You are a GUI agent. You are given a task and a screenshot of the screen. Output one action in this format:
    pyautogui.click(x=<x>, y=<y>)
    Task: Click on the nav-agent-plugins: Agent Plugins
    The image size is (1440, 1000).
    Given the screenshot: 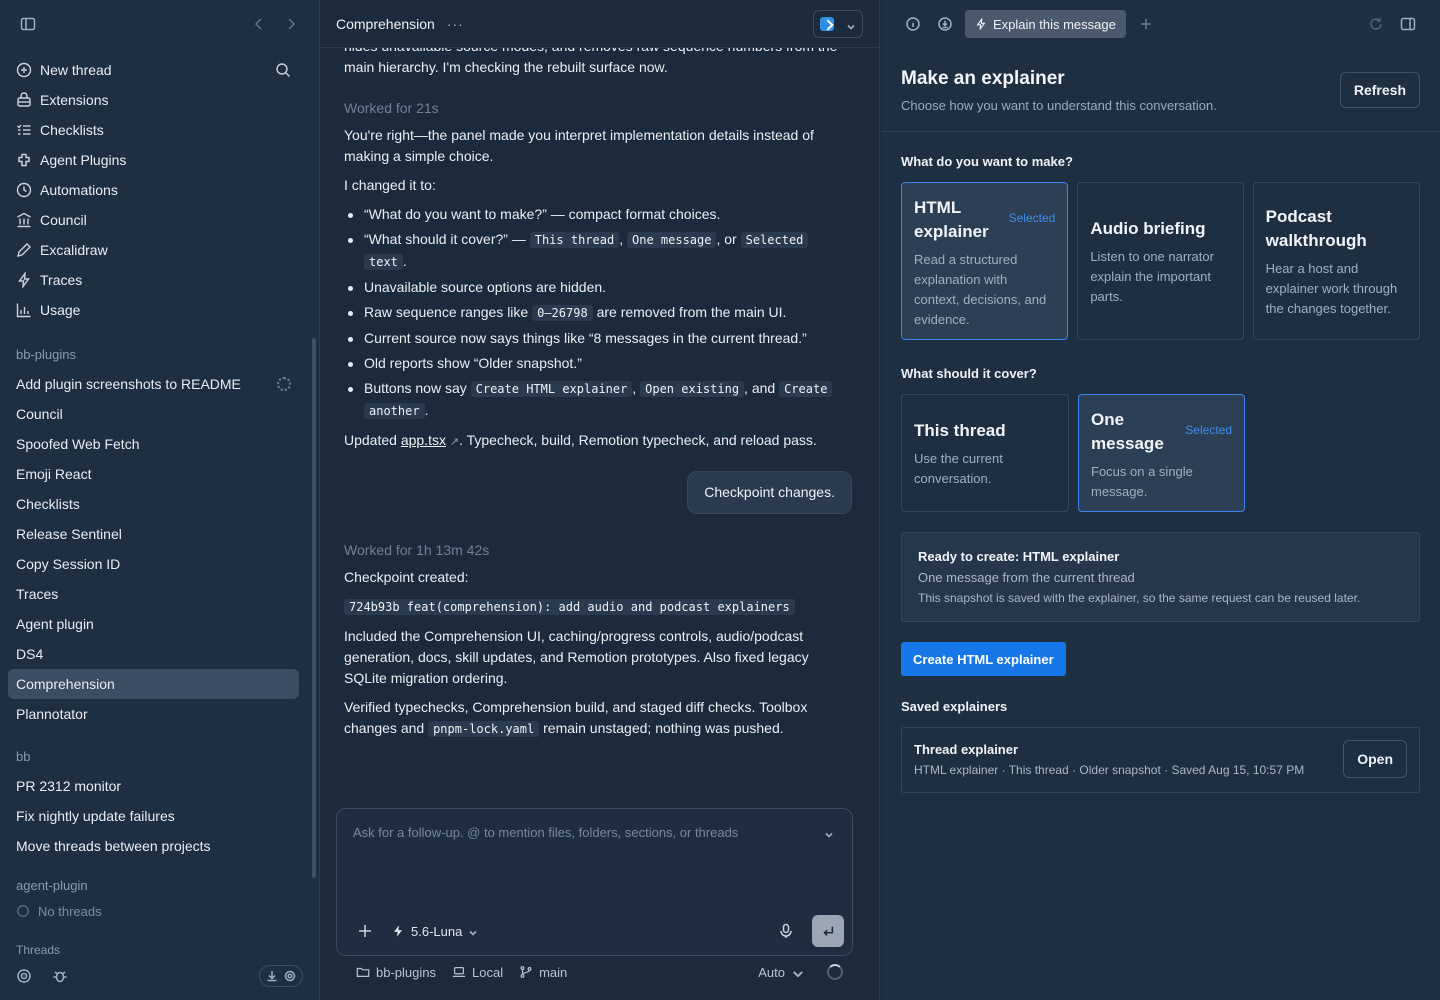 What is the action you would take?
    pyautogui.click(x=153, y=160)
    